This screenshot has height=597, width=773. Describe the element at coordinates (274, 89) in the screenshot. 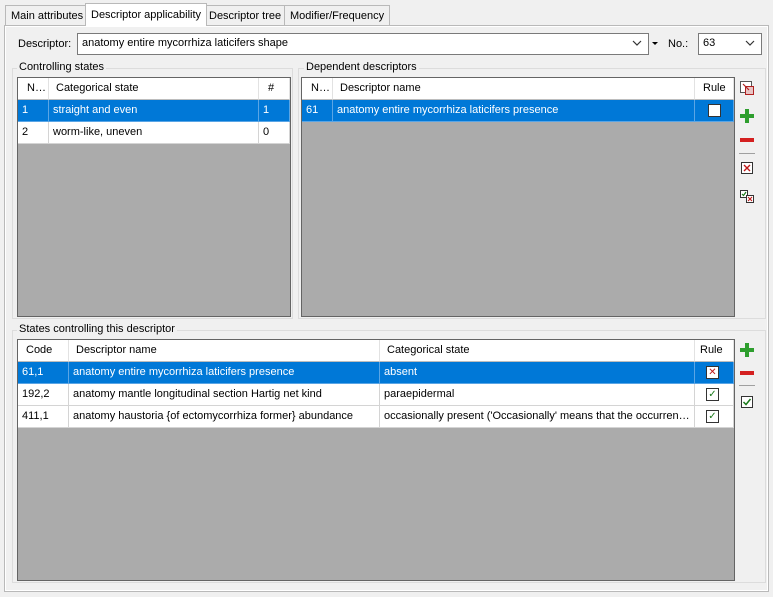

I see `column-header-count: #` at that location.